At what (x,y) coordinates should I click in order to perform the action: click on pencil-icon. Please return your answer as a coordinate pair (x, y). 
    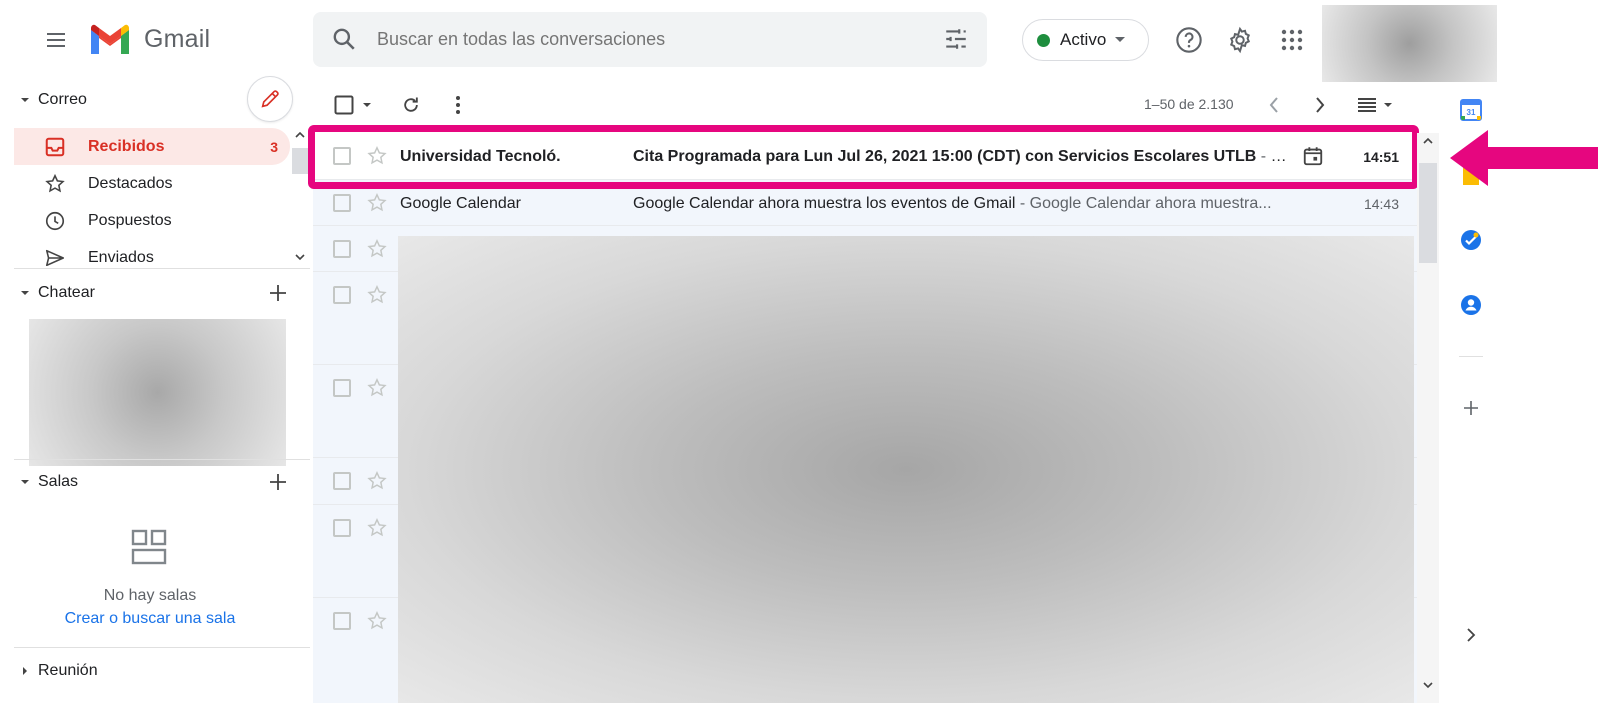
    Looking at the image, I should click on (270, 99).